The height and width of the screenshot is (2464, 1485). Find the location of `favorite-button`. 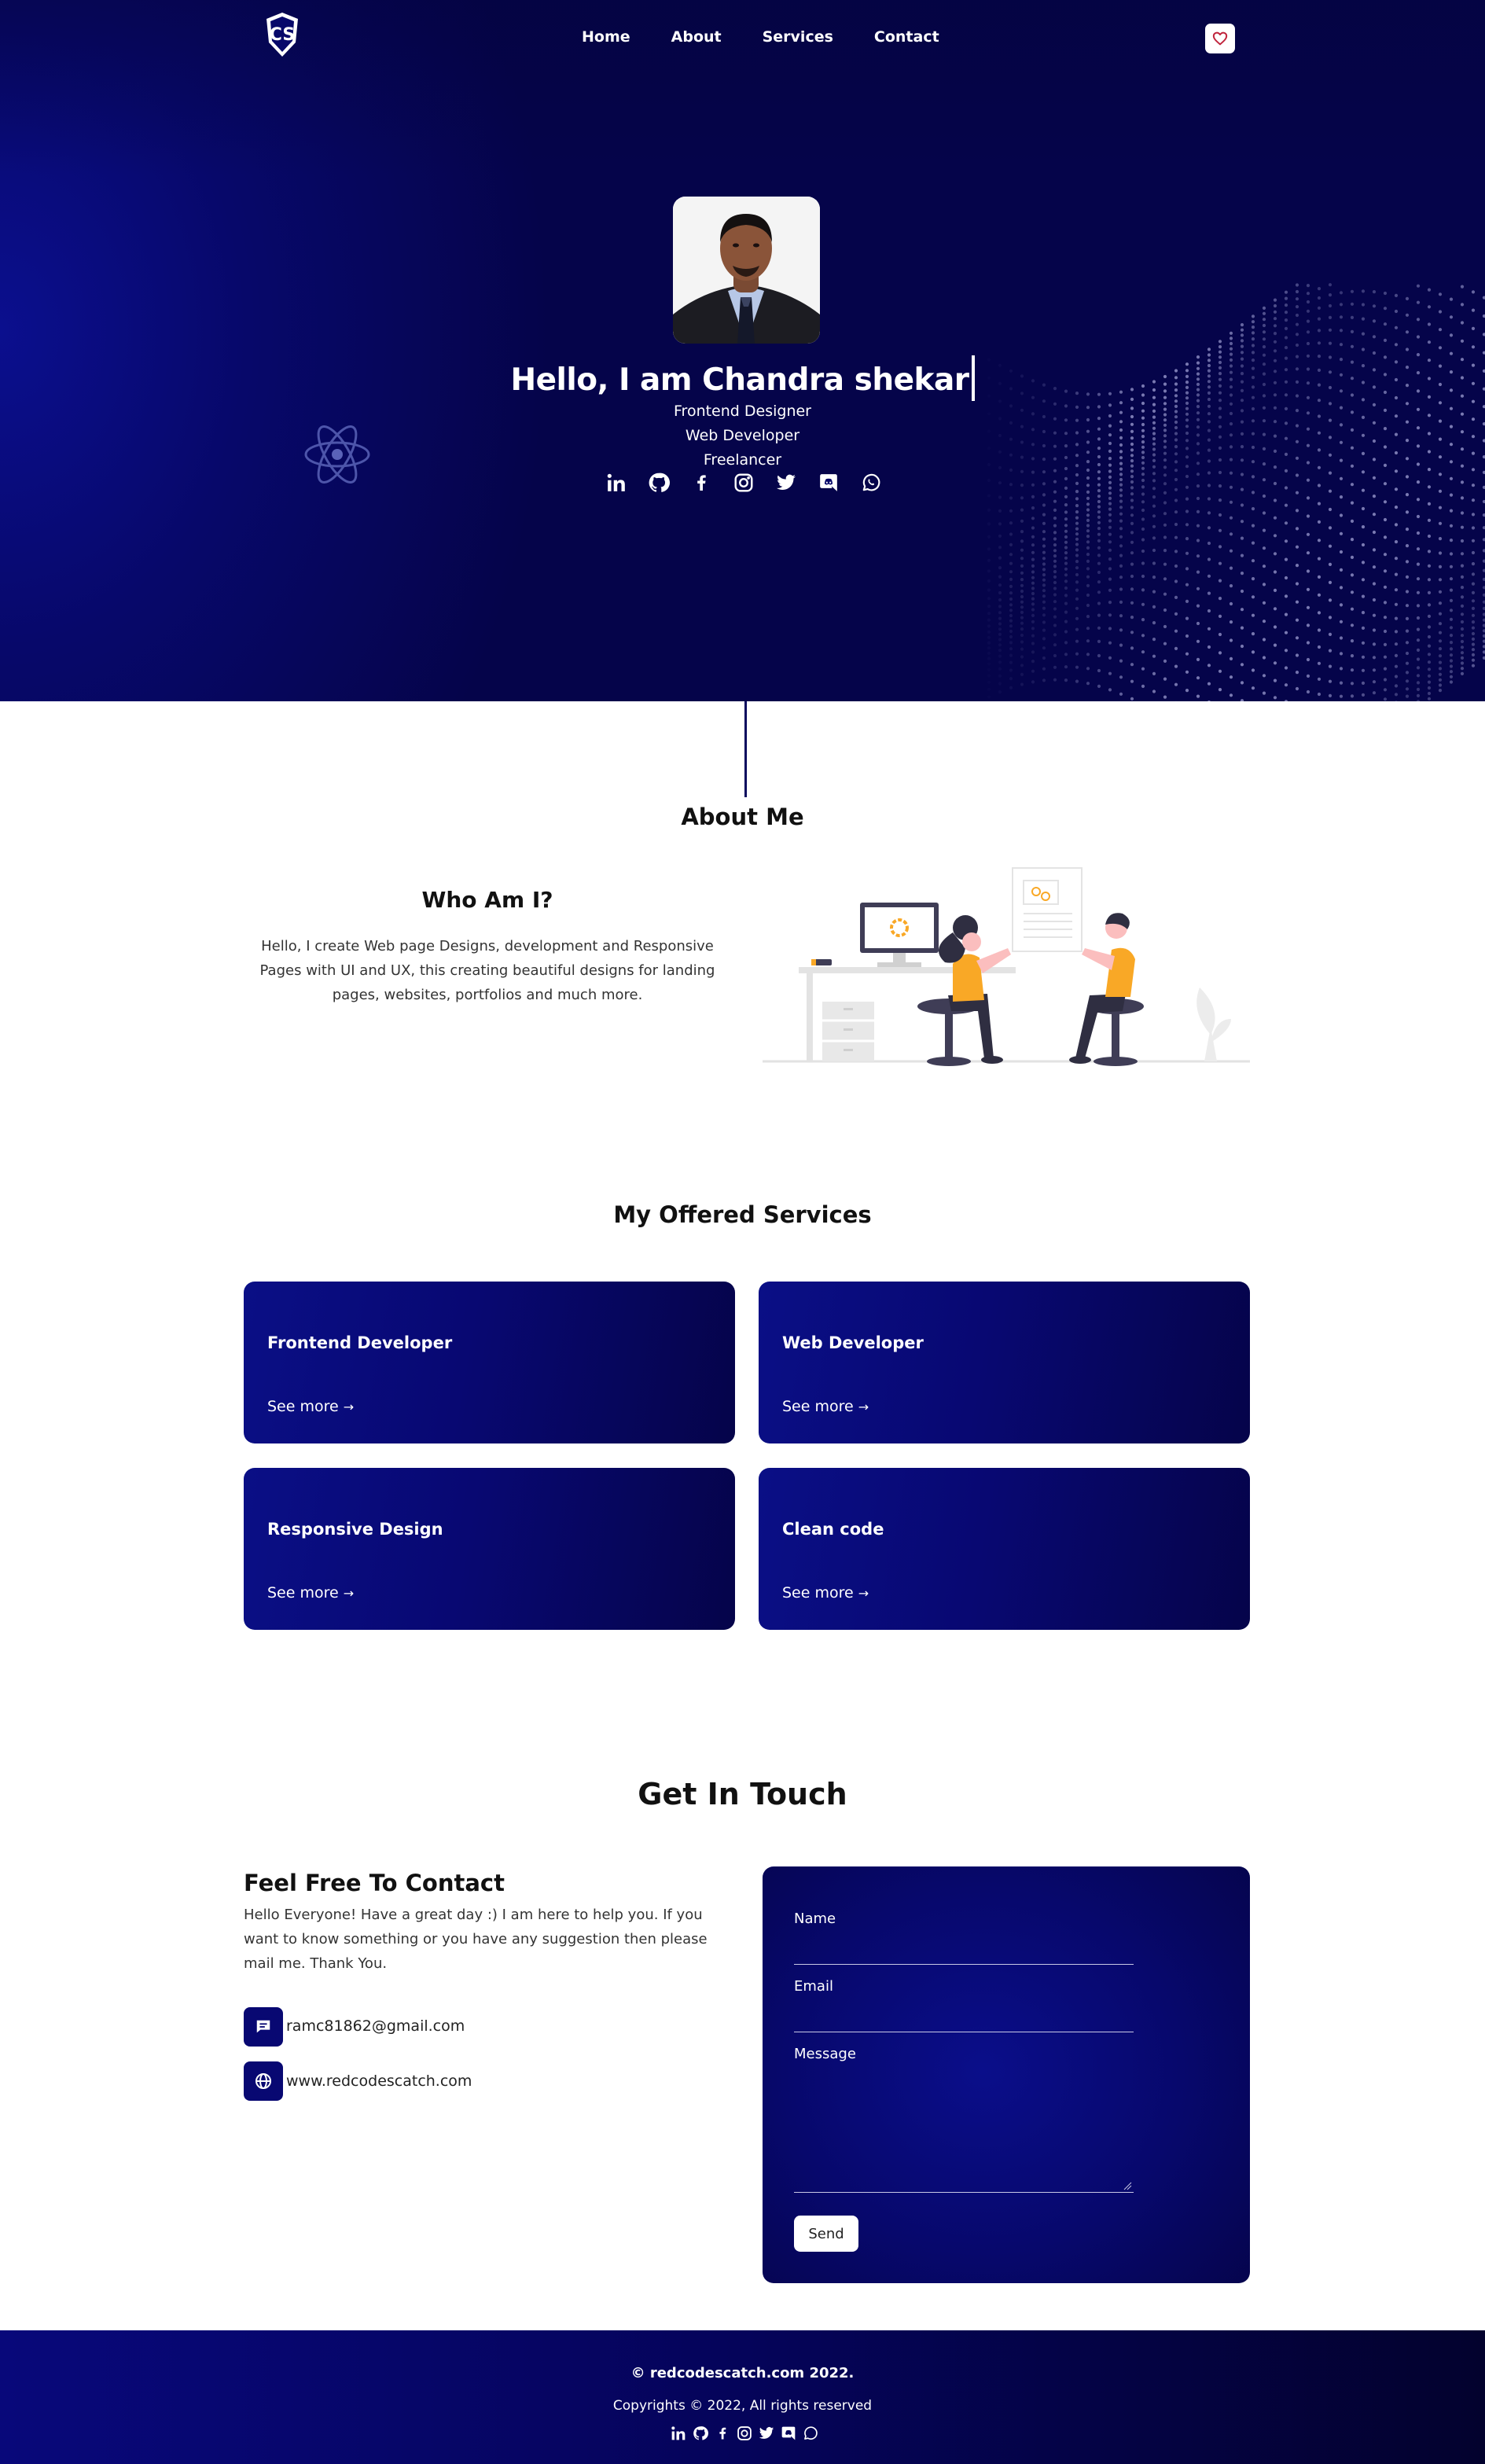

favorite-button is located at coordinates (1220, 38).